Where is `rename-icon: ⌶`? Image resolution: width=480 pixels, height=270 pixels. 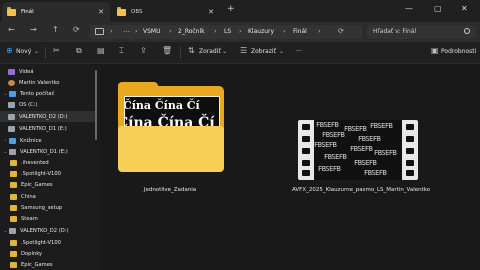
rename-icon: ⌶ is located at coordinates (121, 51).